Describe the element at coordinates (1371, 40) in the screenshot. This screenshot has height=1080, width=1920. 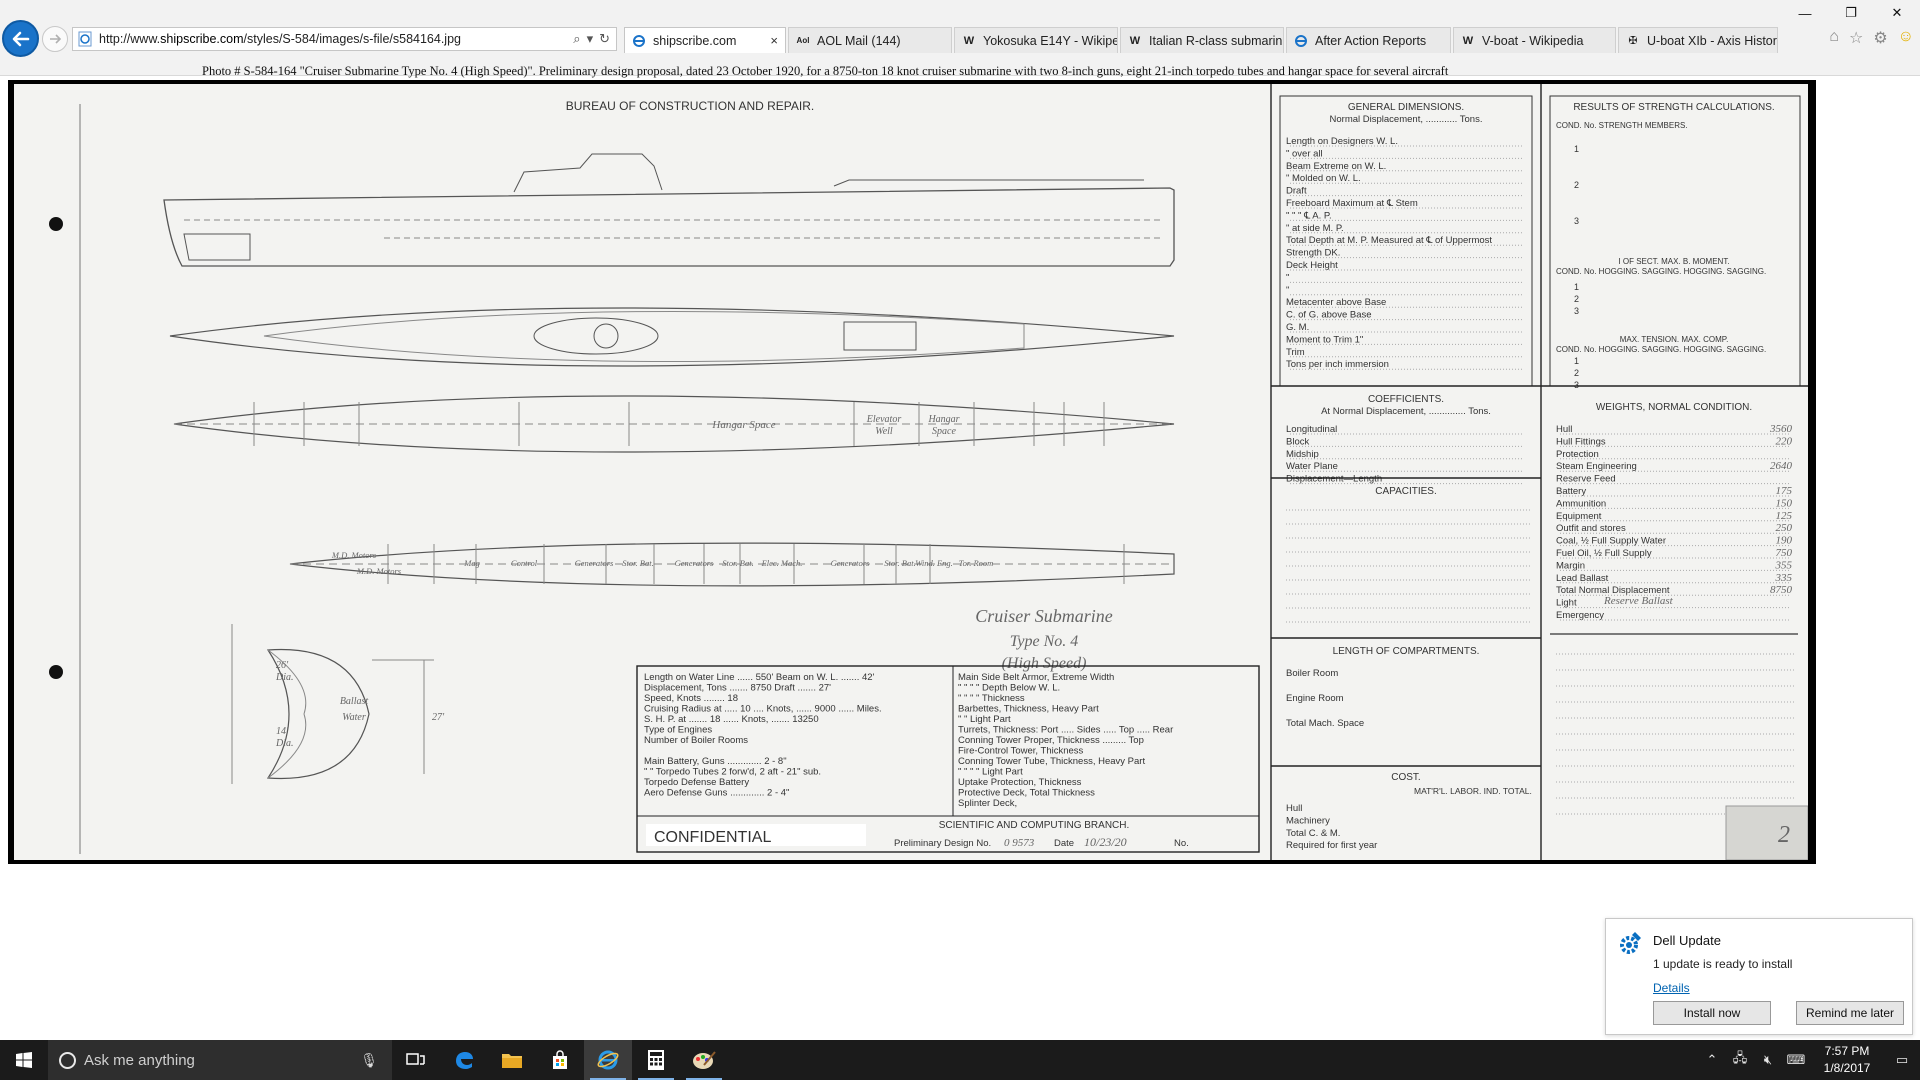
I see `tab-label: After Action Reports` at that location.